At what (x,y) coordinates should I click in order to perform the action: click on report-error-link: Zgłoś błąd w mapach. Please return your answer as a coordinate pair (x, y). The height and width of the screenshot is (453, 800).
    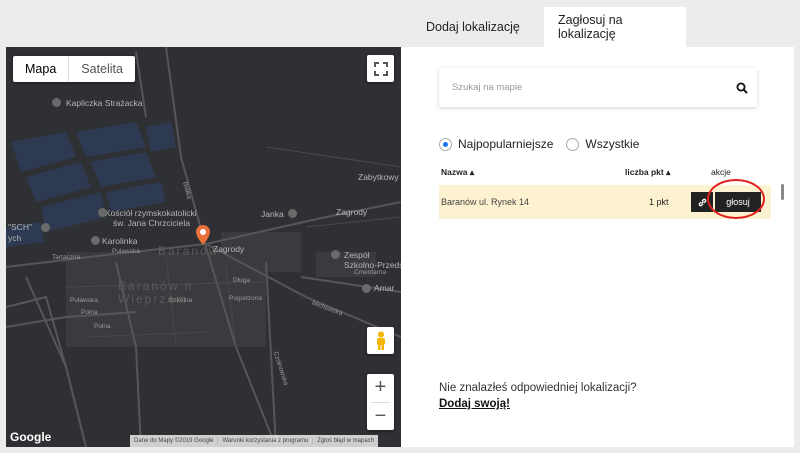
    Looking at the image, I should click on (345, 441).